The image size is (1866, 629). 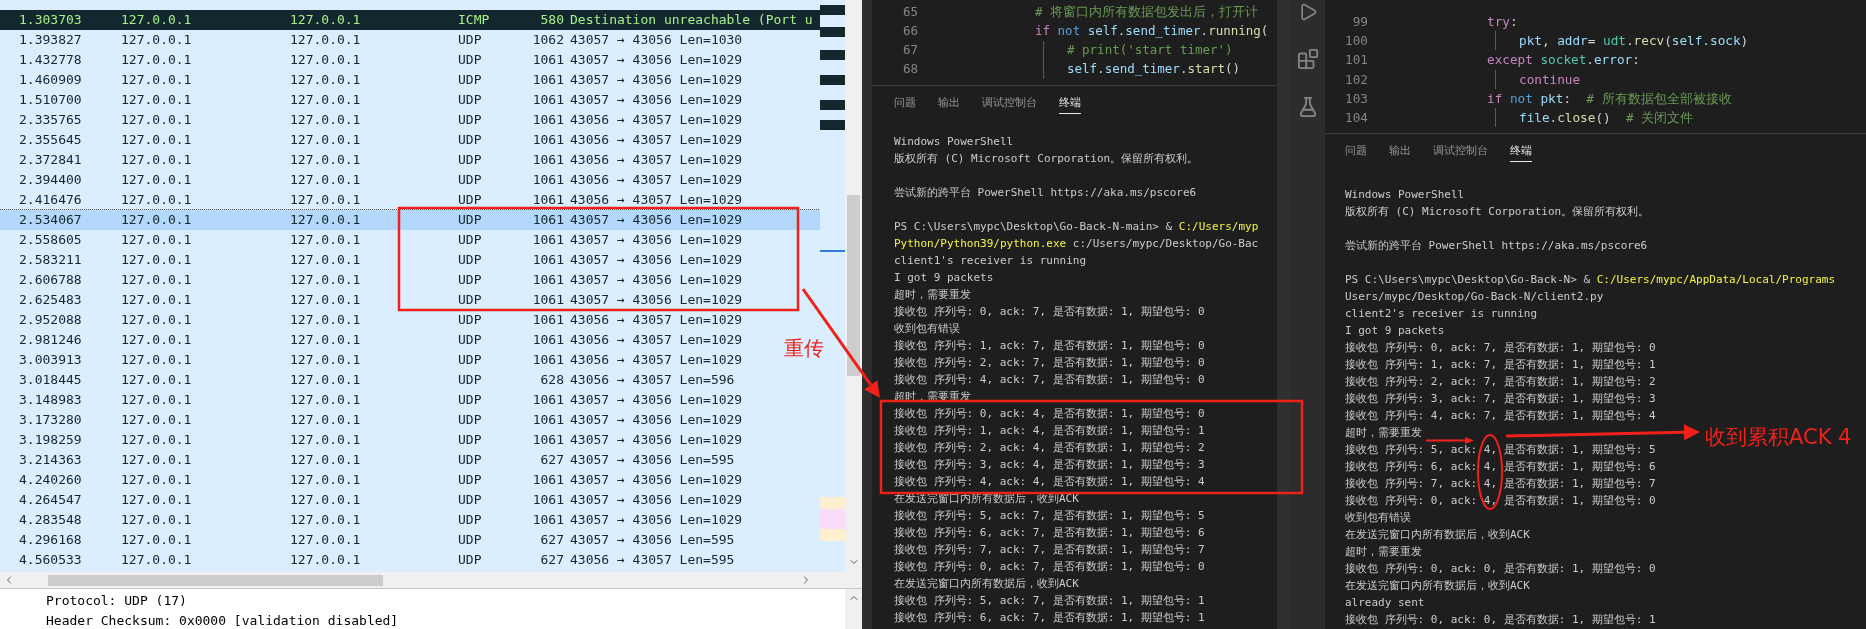 What do you see at coordinates (51, 200) in the screenshot?
I see `time-cell-text: 2.416476` at bounding box center [51, 200].